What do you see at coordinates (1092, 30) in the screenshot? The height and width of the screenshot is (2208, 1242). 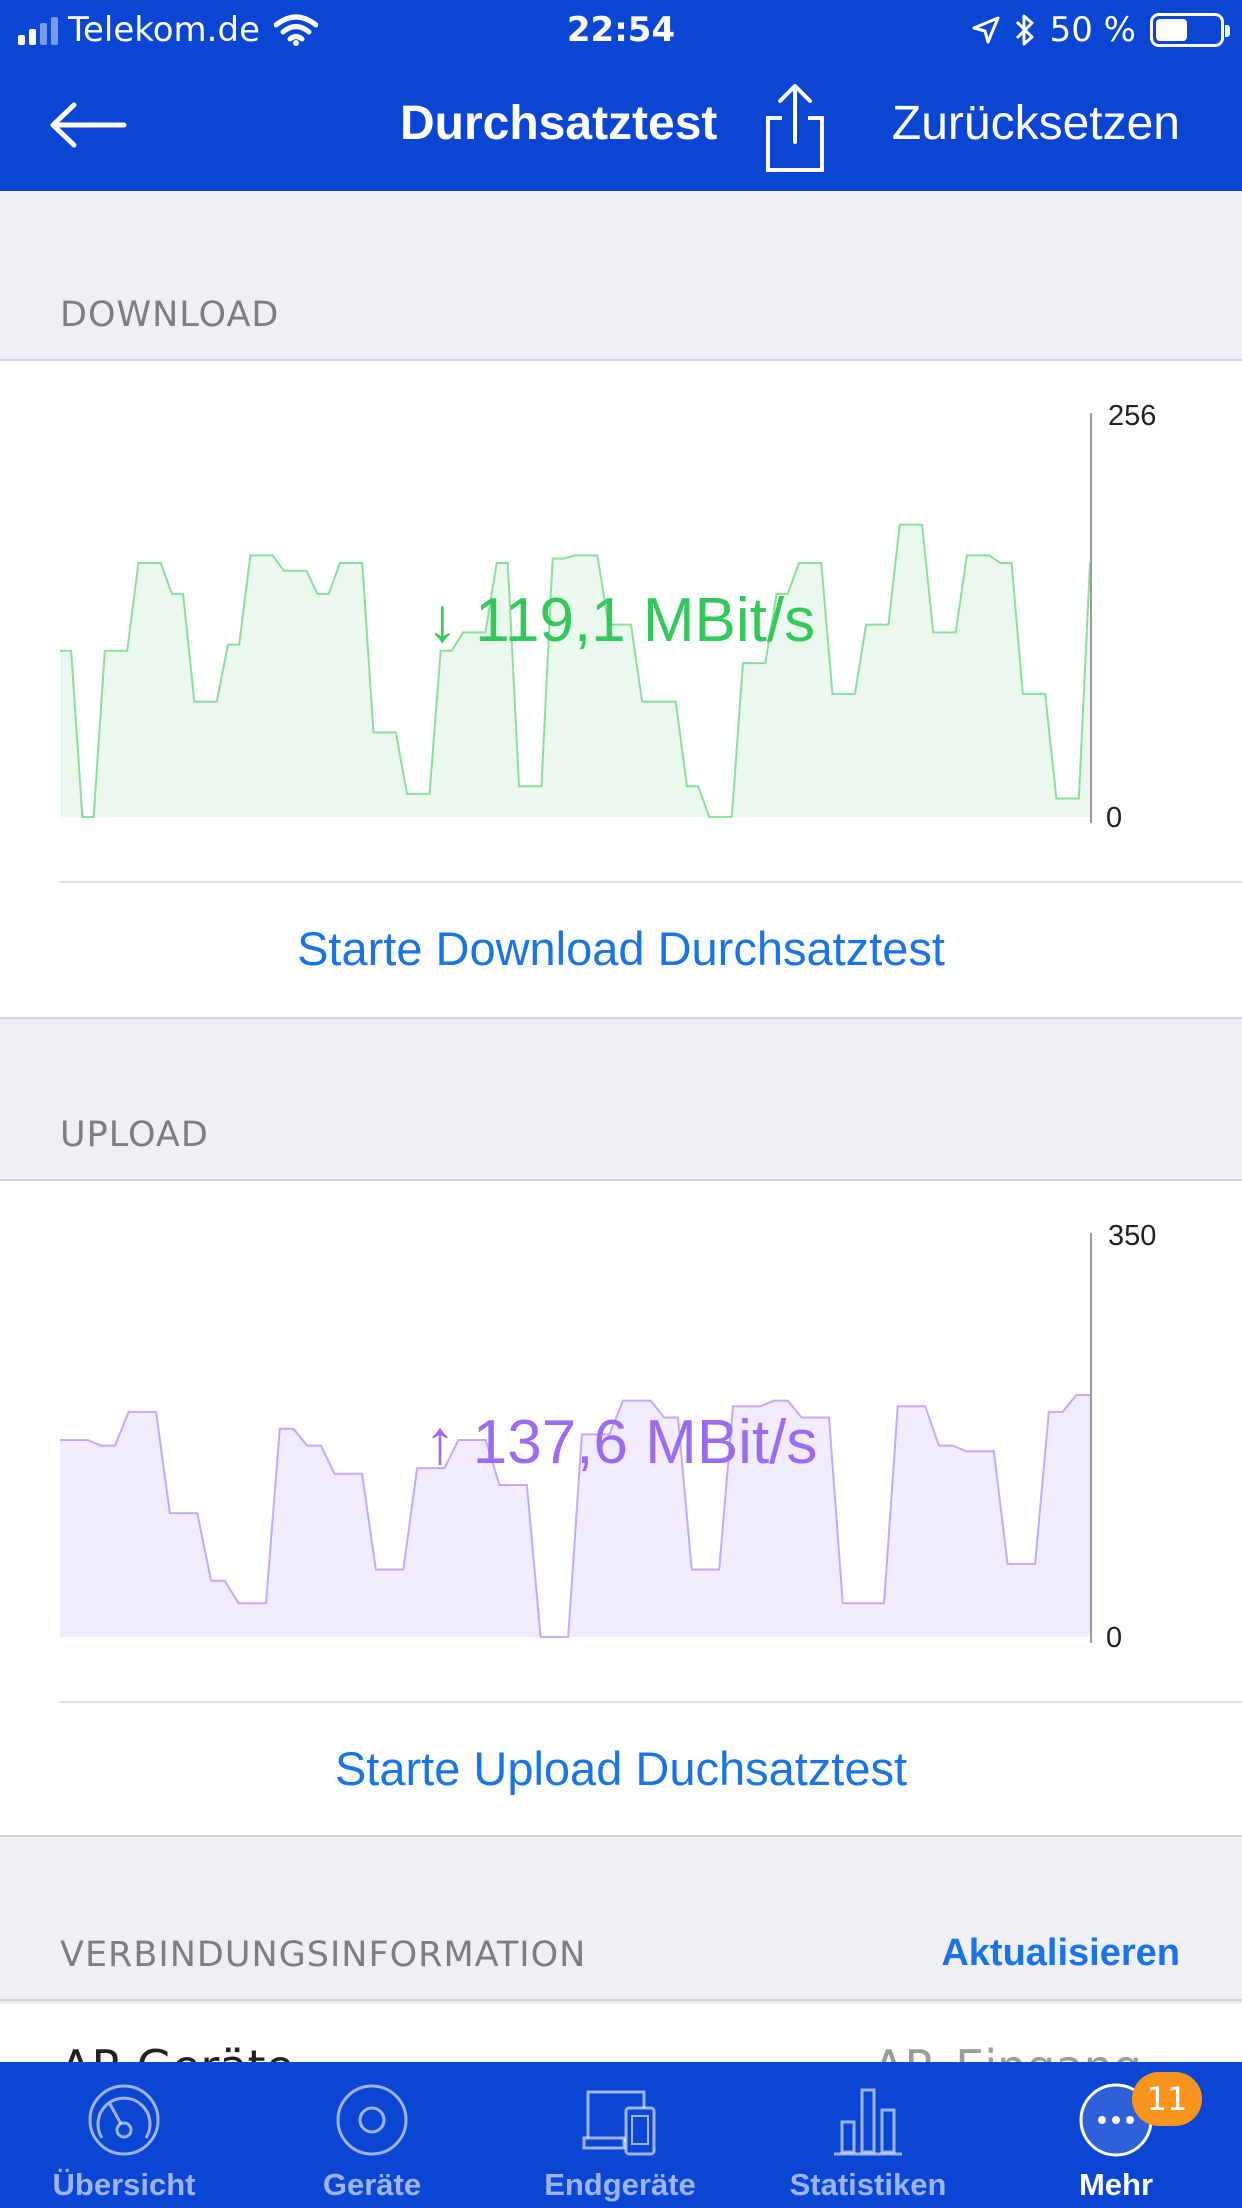 I see `battery-percentage: 50 %` at bounding box center [1092, 30].